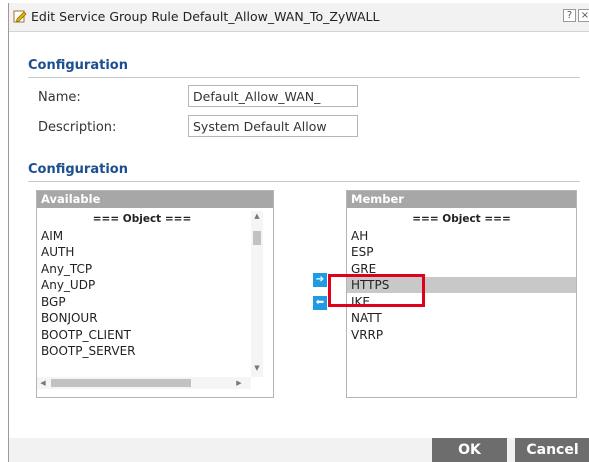  Describe the element at coordinates (144, 351) in the screenshot. I see `list-item: BOOTP_SERVER` at that location.